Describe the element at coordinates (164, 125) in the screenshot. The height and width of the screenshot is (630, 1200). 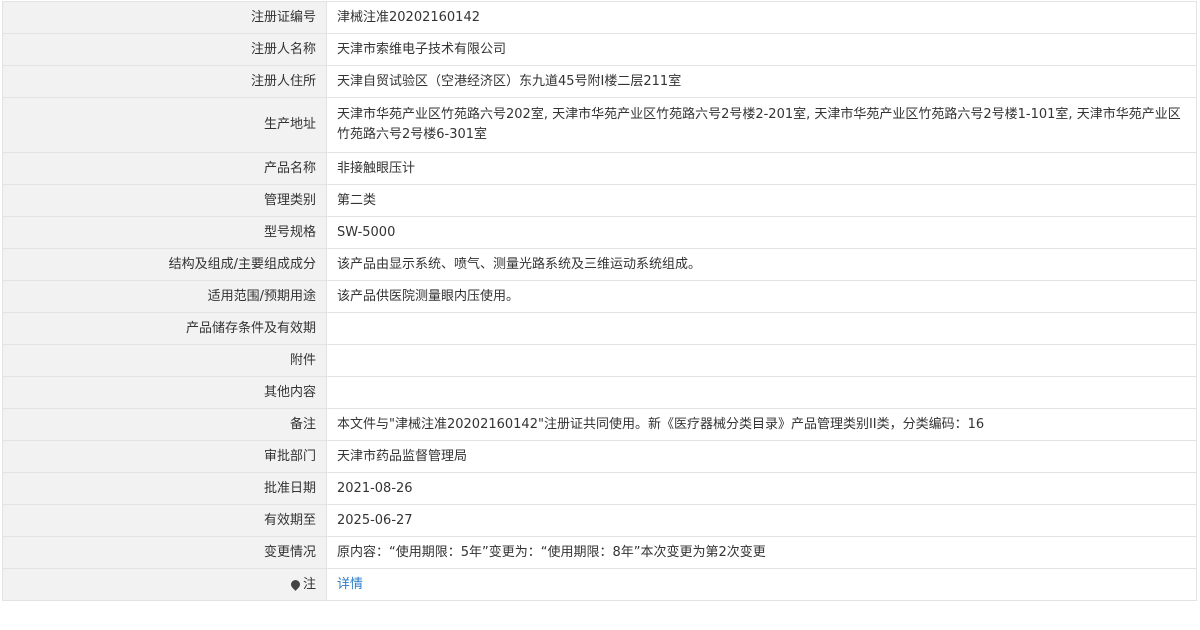
I see `field-label: 生产地址` at that location.